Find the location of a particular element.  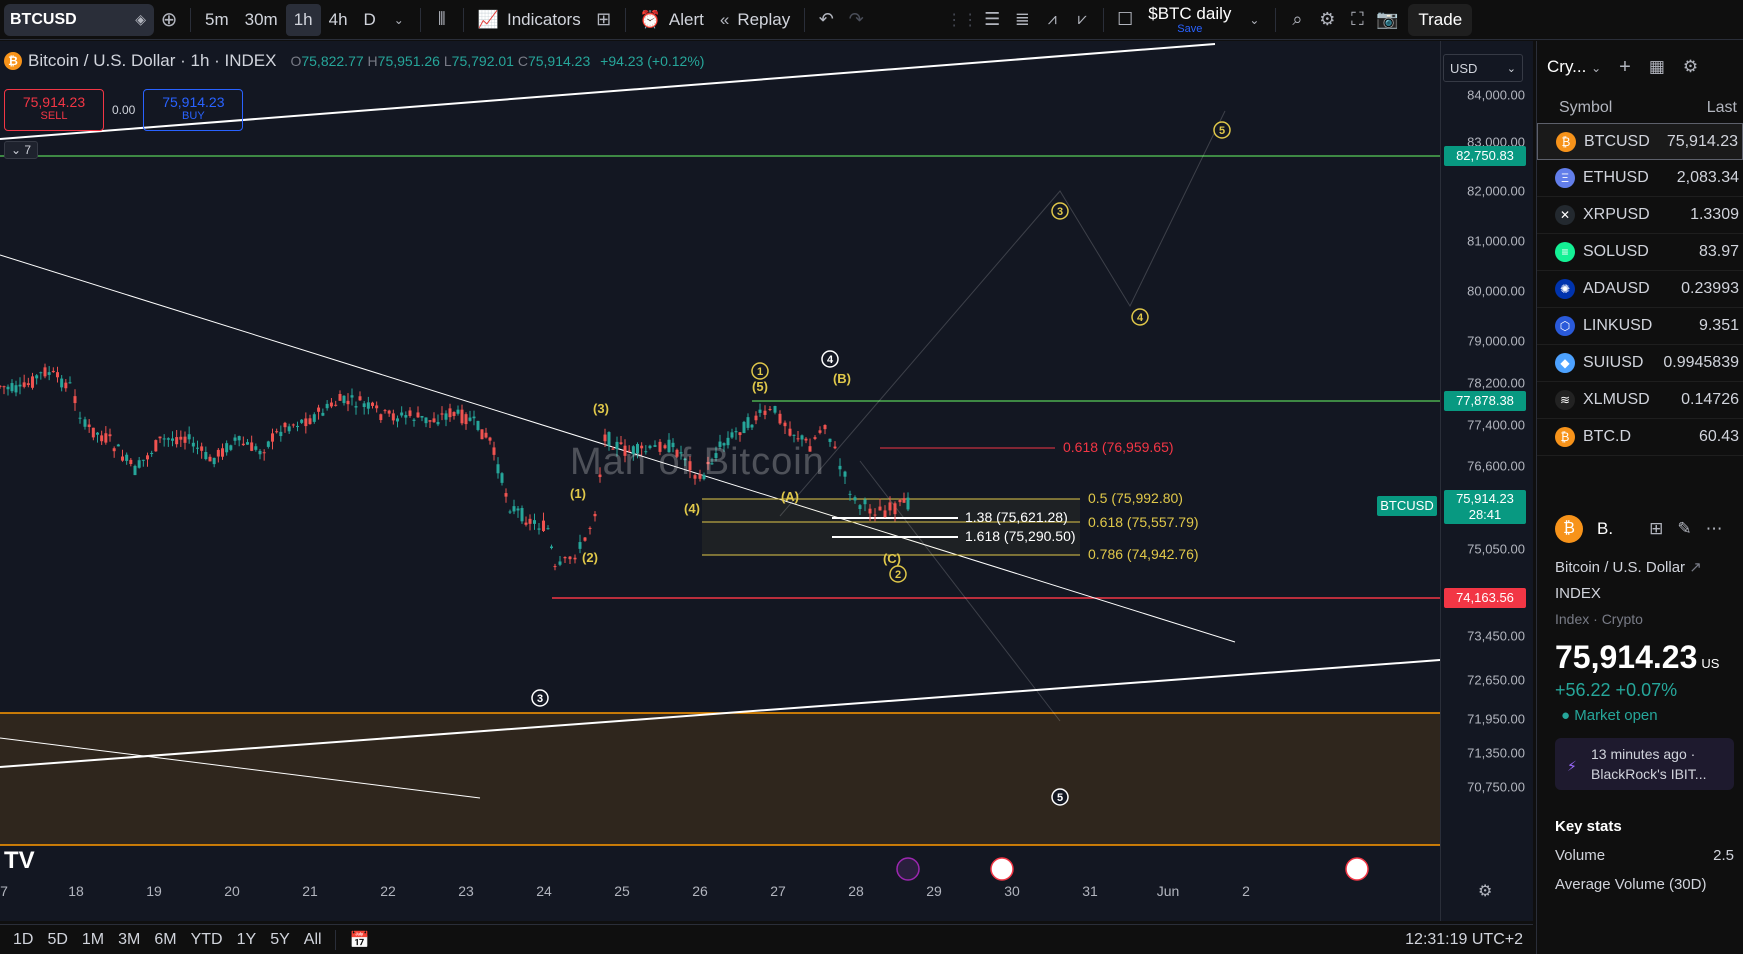

clock: 12:31:19 UTC+2 is located at coordinates (1464, 940).